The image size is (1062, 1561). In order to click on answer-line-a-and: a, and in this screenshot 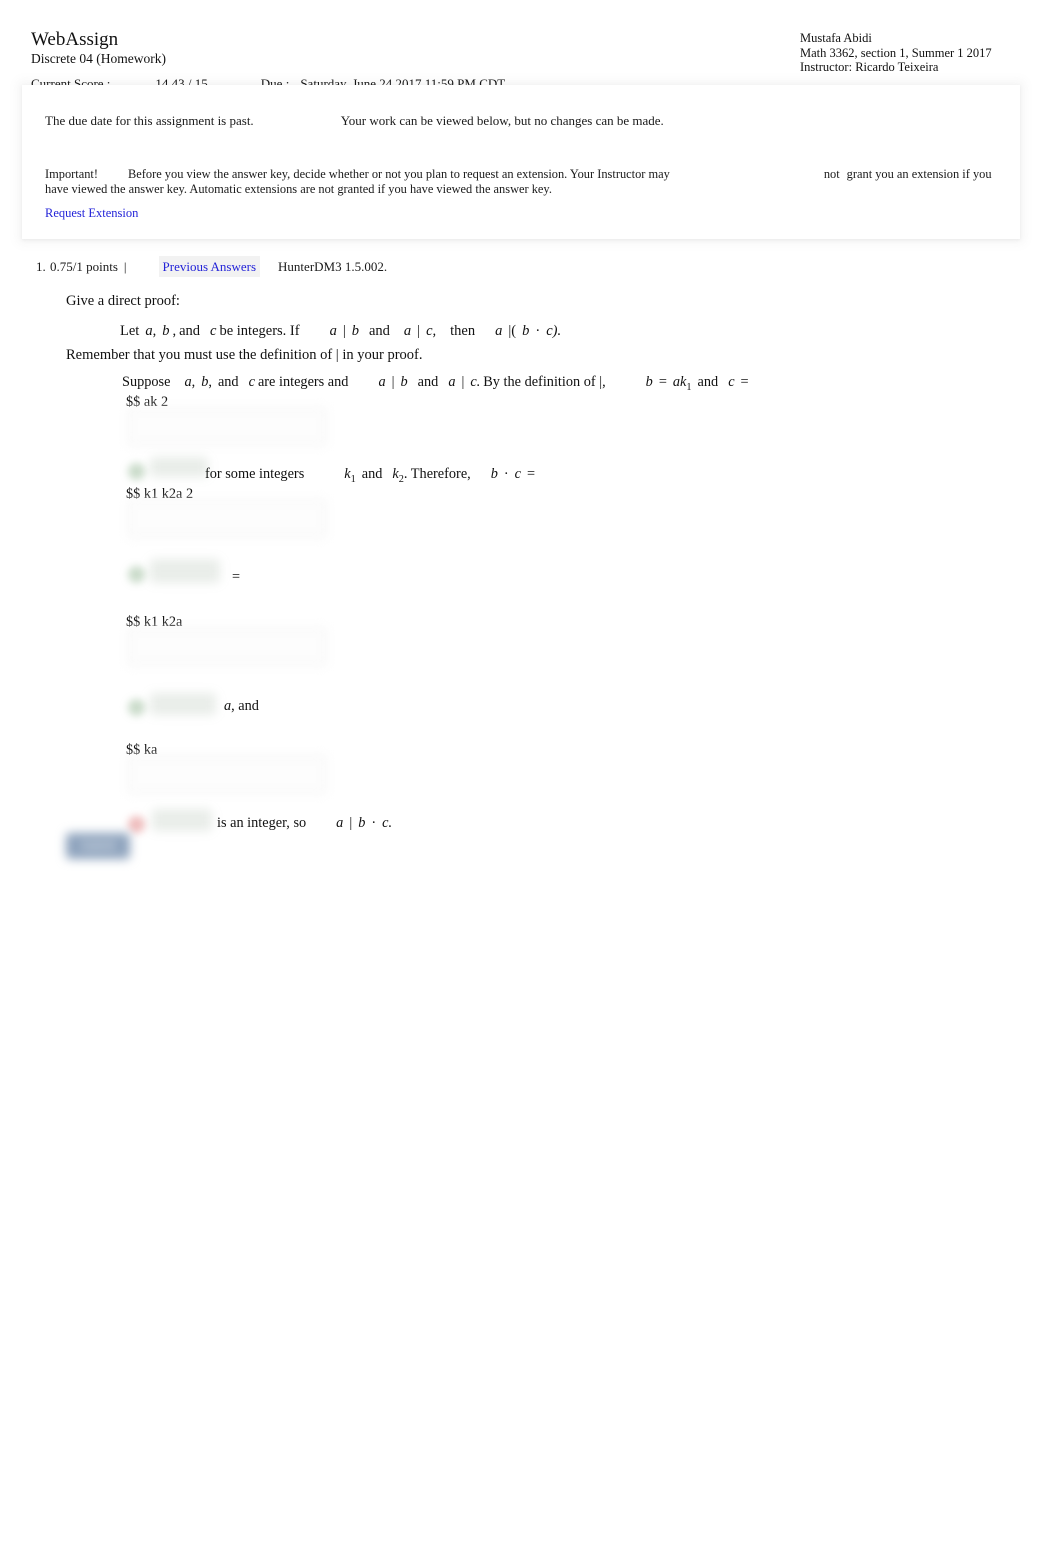, I will do `click(241, 706)`.